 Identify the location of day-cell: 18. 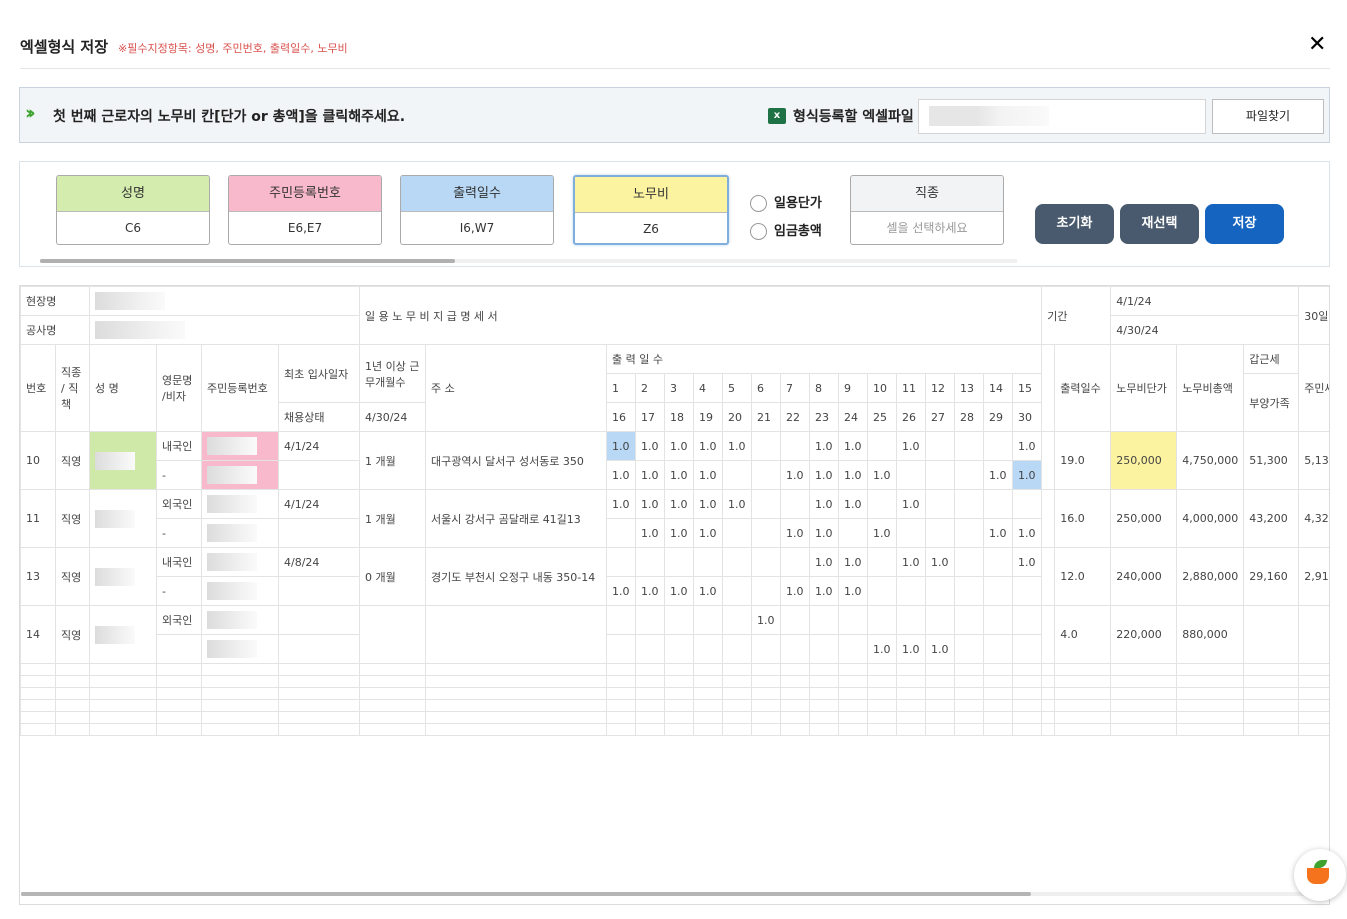
(679, 417).